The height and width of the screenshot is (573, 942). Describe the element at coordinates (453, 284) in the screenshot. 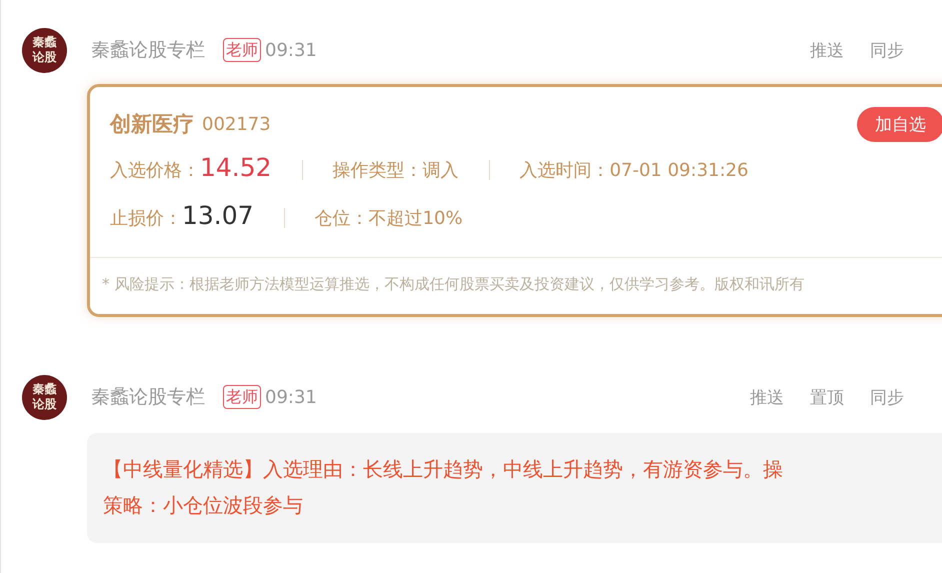

I see `risk-disclaimer: * 风险提示：根据老师方法模型运算推选，不构成任何股票买卖及投资建议，仅供学习参考。版权和讯所有` at that location.